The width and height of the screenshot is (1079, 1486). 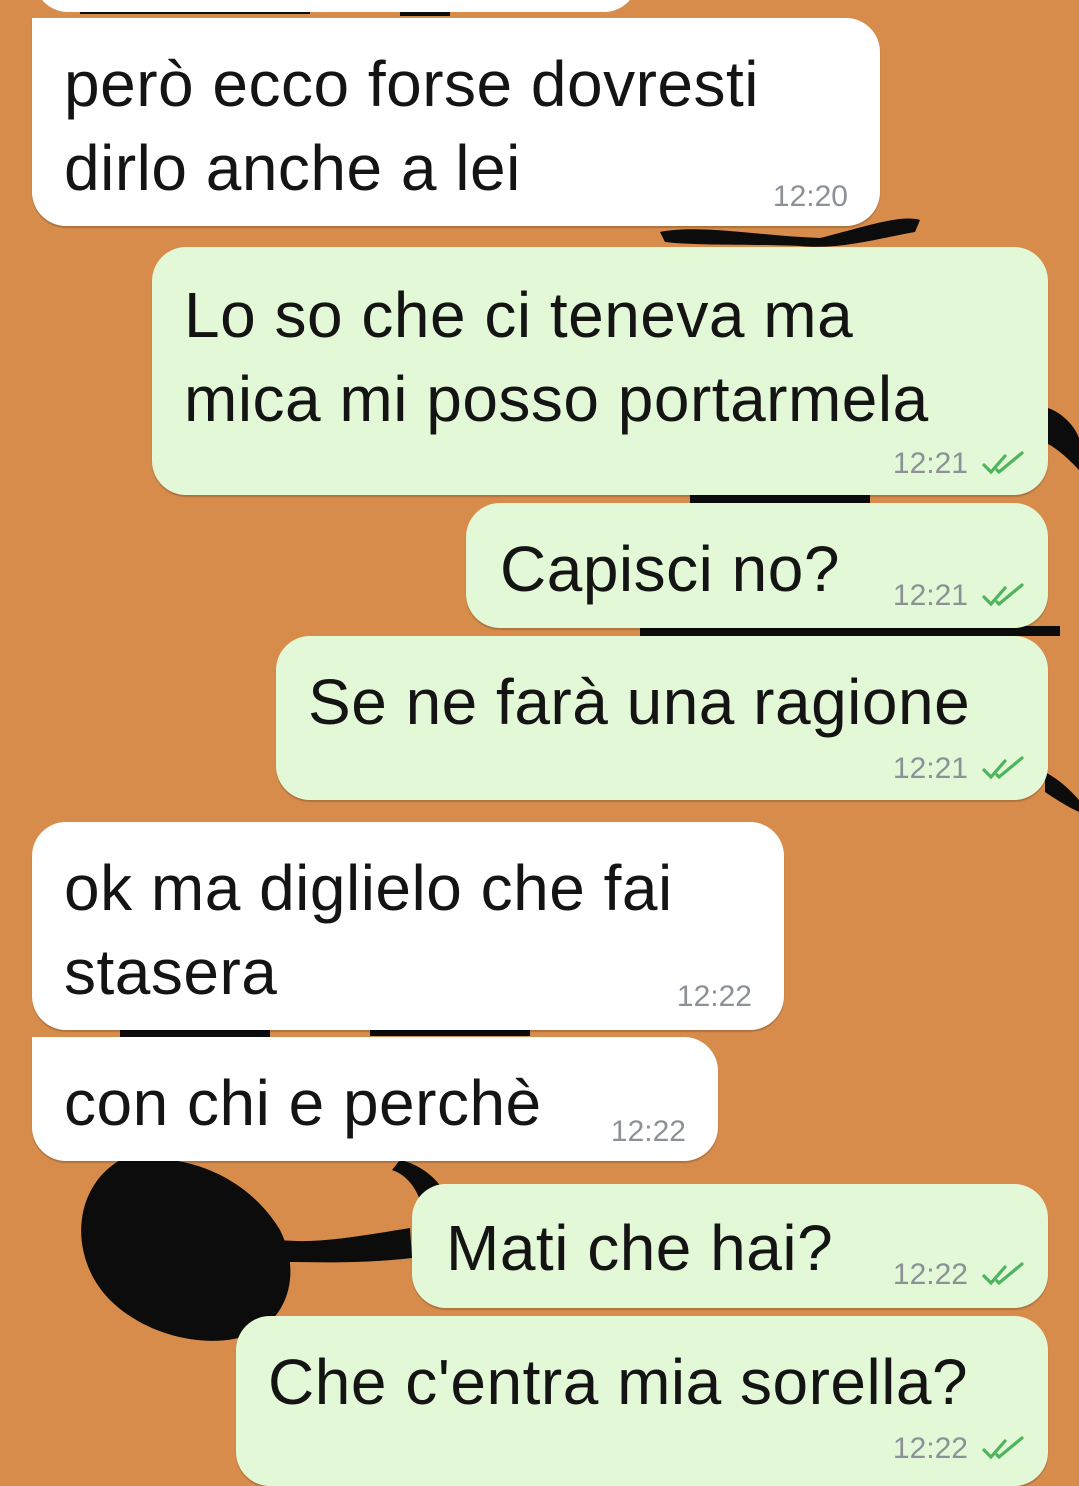 I want to click on incoming-message-bubble: ok ma diglielo che fai stasera 12:22, so click(x=408, y=926).